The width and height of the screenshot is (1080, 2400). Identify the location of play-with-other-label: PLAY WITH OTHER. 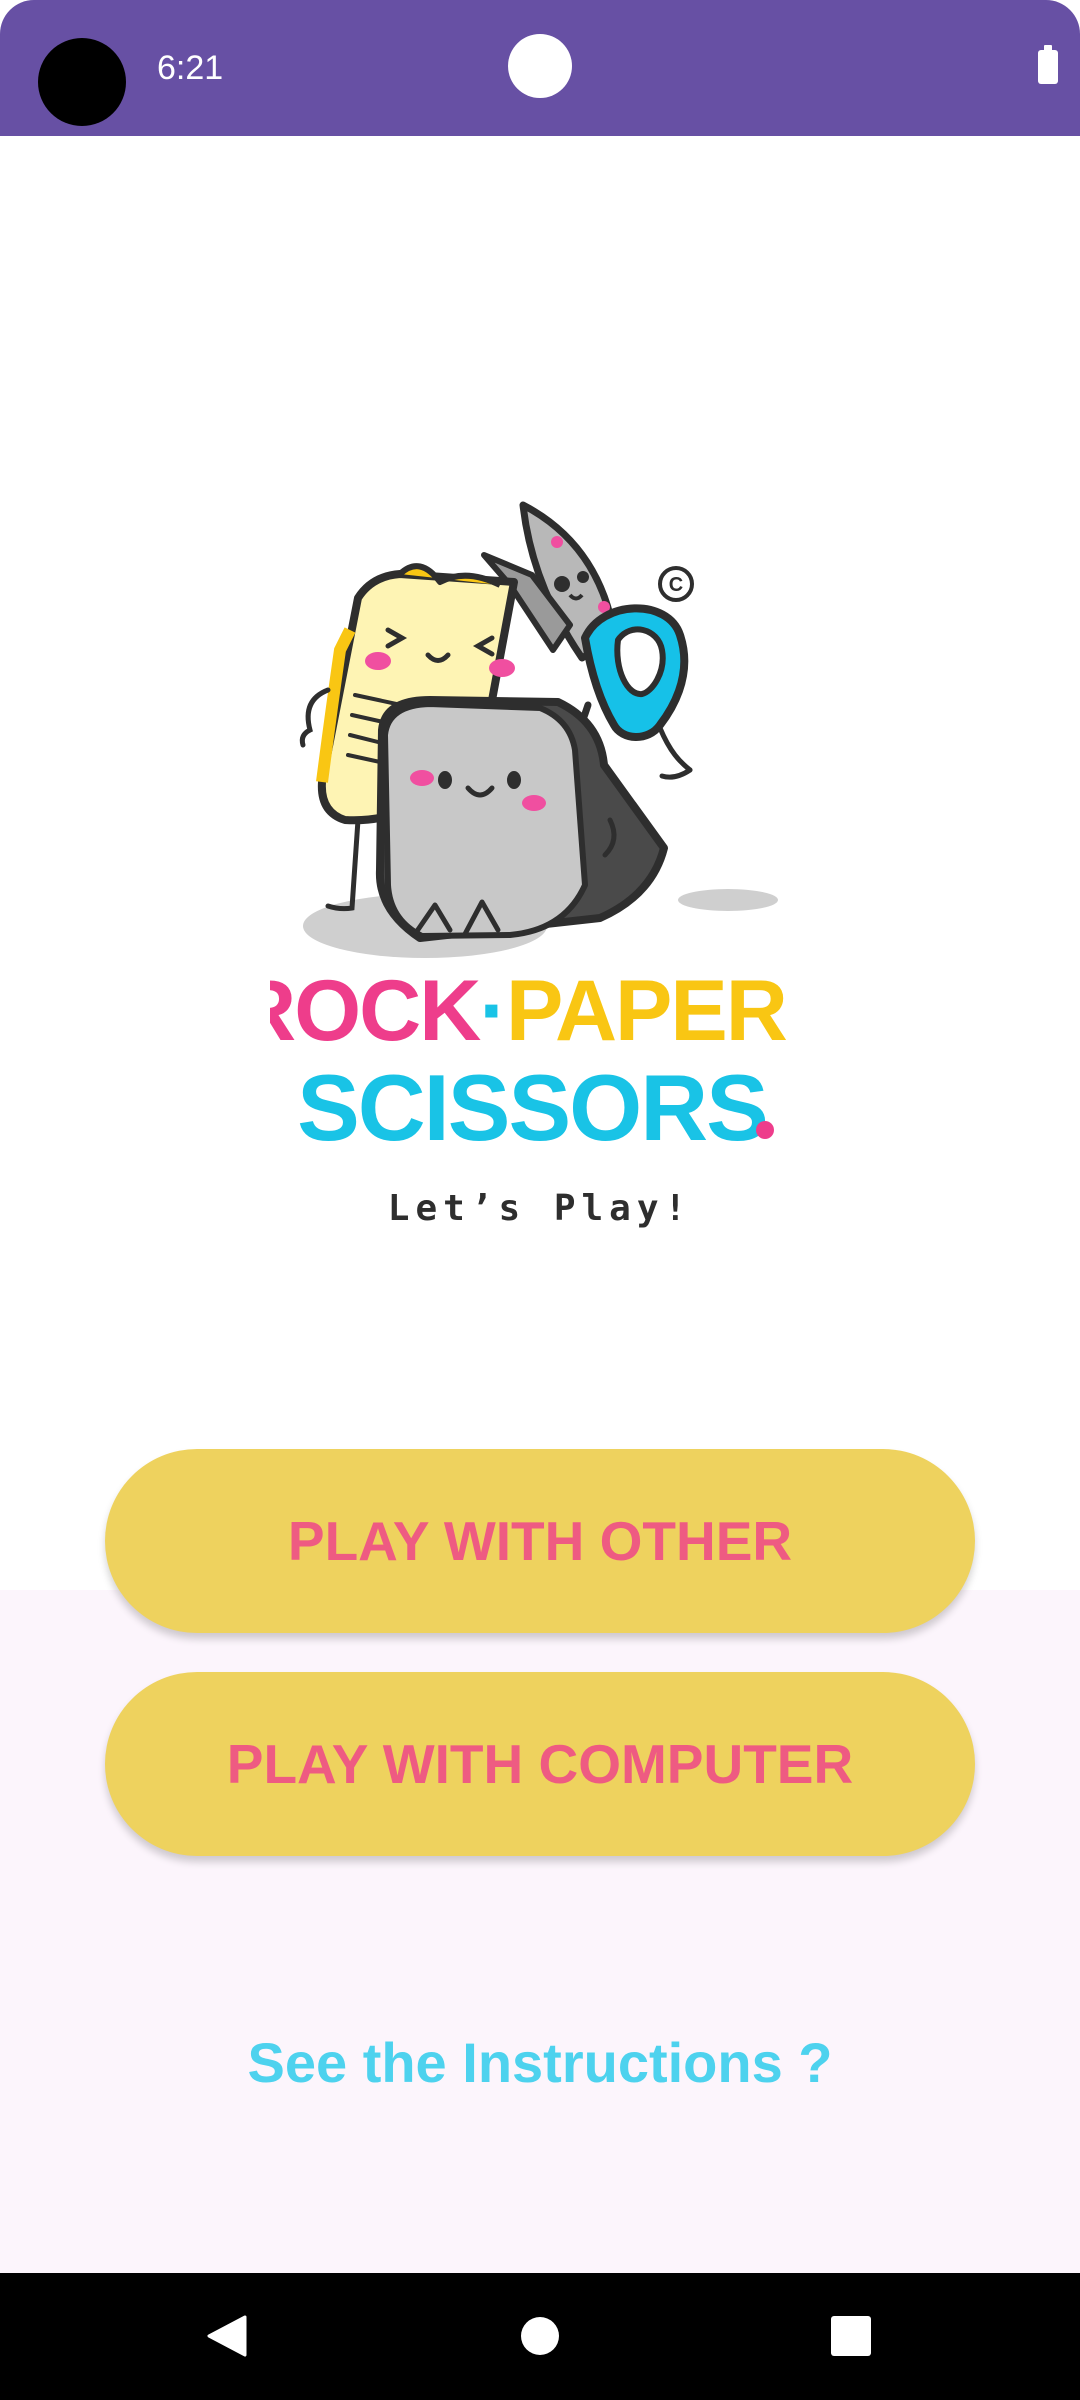
(540, 1541).